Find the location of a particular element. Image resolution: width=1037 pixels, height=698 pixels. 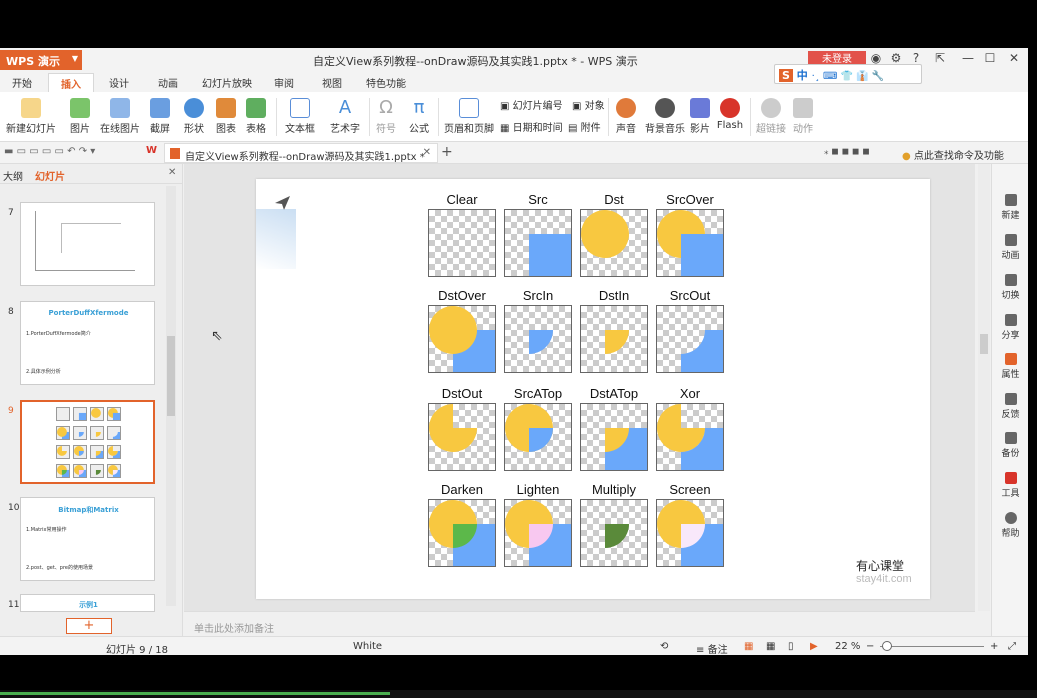

tab-design: 设计 is located at coordinates (119, 82).